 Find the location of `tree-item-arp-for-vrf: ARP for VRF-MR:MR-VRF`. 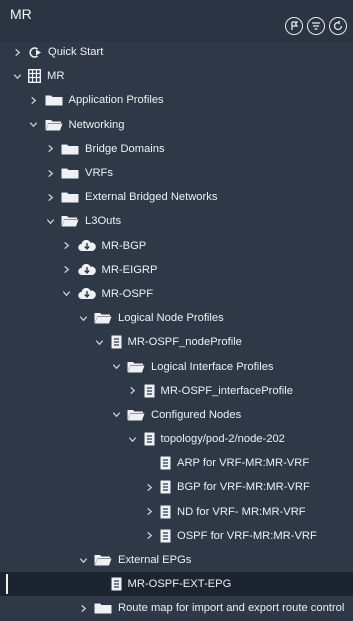

tree-item-arp-for-vrf: ARP for VRF-MR:MR-VRF is located at coordinates (176, 463).